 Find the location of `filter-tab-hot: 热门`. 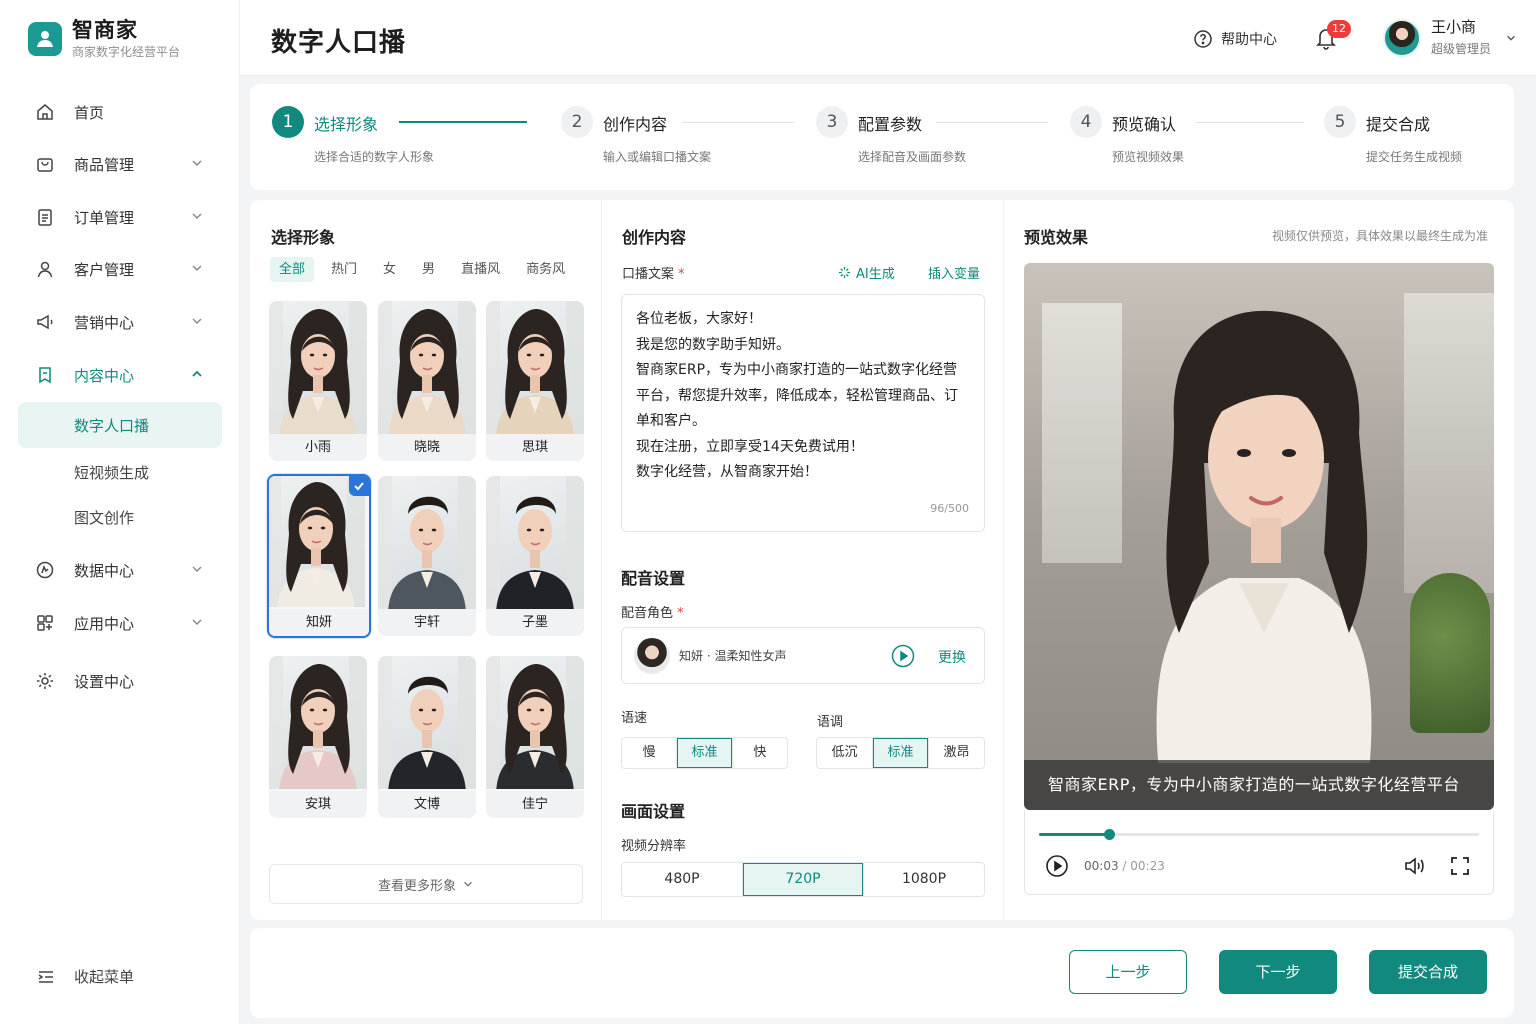

filter-tab-hot: 热门 is located at coordinates (344, 269).